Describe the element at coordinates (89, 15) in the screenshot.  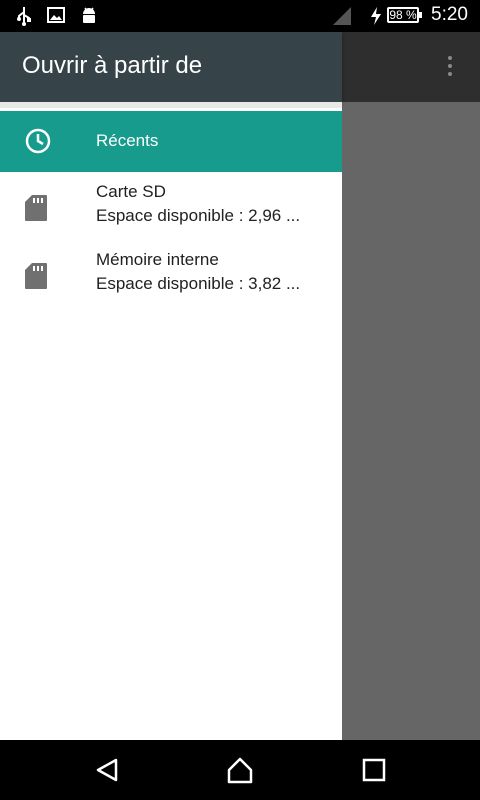
I see `android-icon` at that location.